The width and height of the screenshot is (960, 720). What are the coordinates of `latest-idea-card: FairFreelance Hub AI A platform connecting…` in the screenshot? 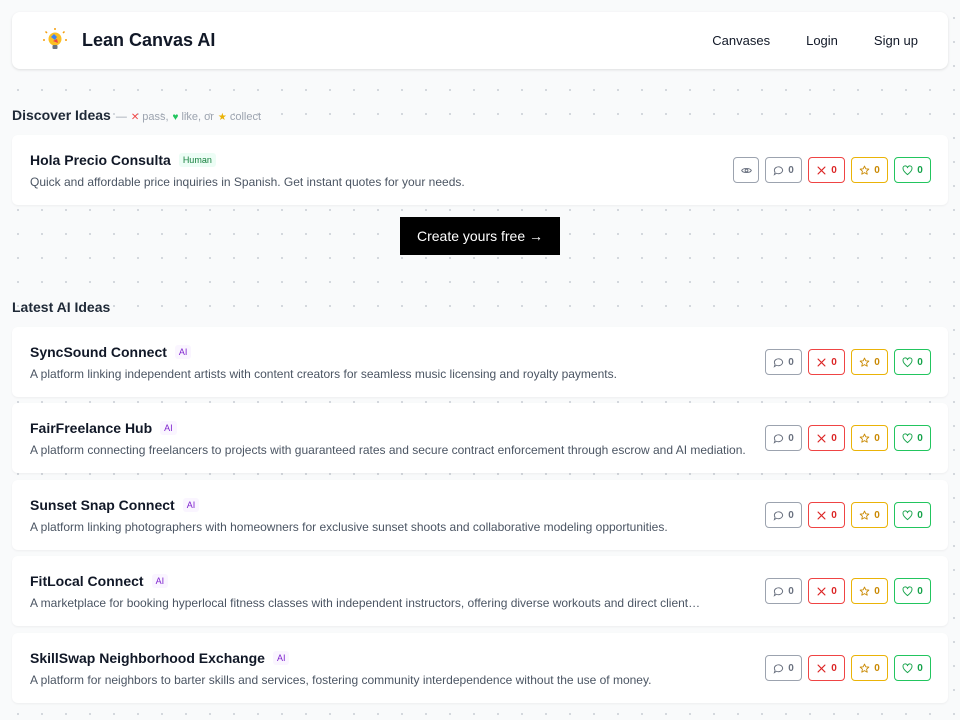 It's located at (480, 438).